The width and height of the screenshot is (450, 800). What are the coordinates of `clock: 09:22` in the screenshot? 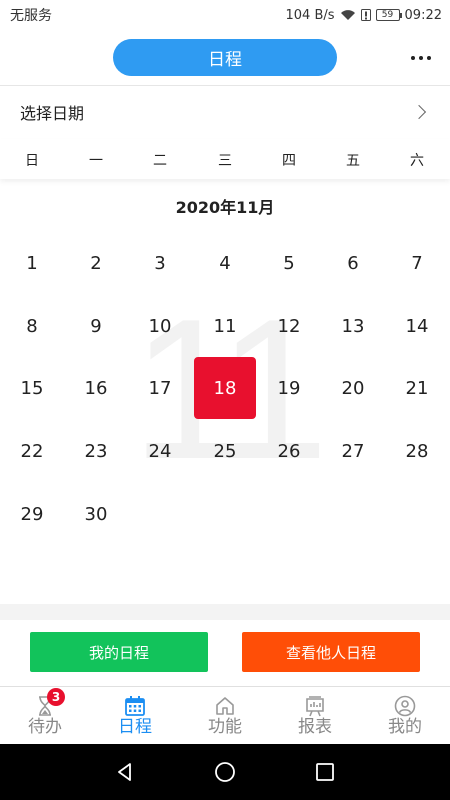 It's located at (423, 15).